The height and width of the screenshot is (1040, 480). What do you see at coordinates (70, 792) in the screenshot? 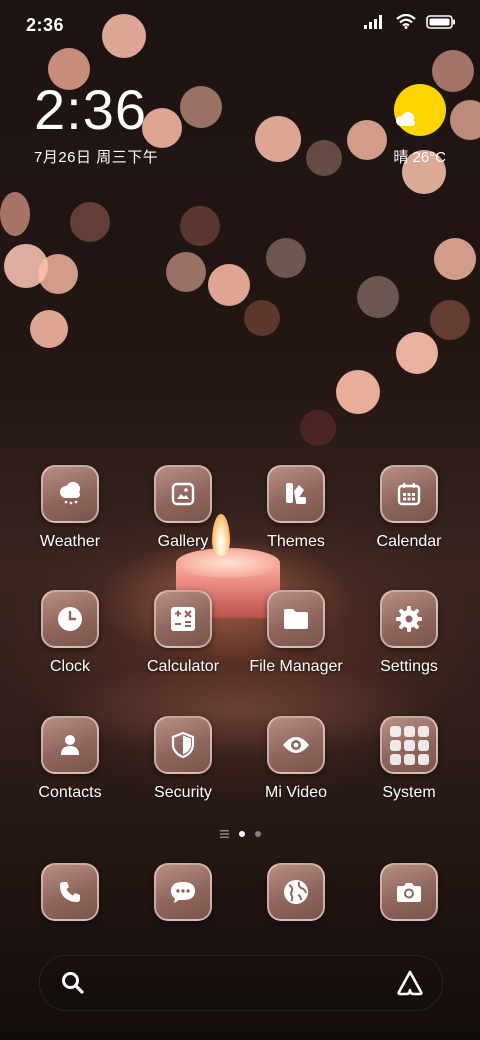
I see `app-label: Contacts` at bounding box center [70, 792].